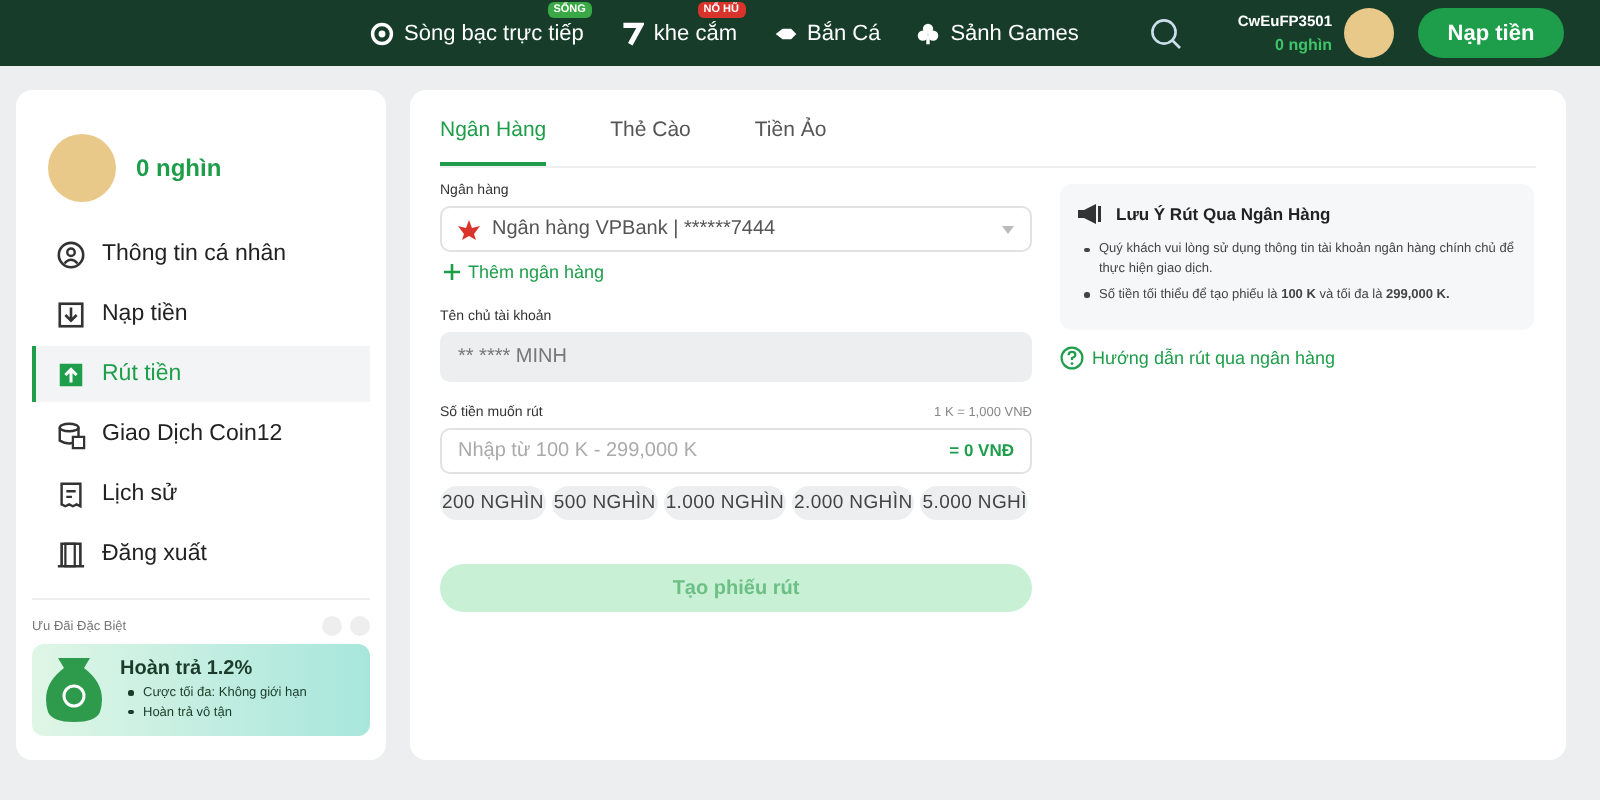 This screenshot has width=1600, height=800. Describe the element at coordinates (650, 142) in the screenshot. I see `tab: Thẻ Cào` at that location.